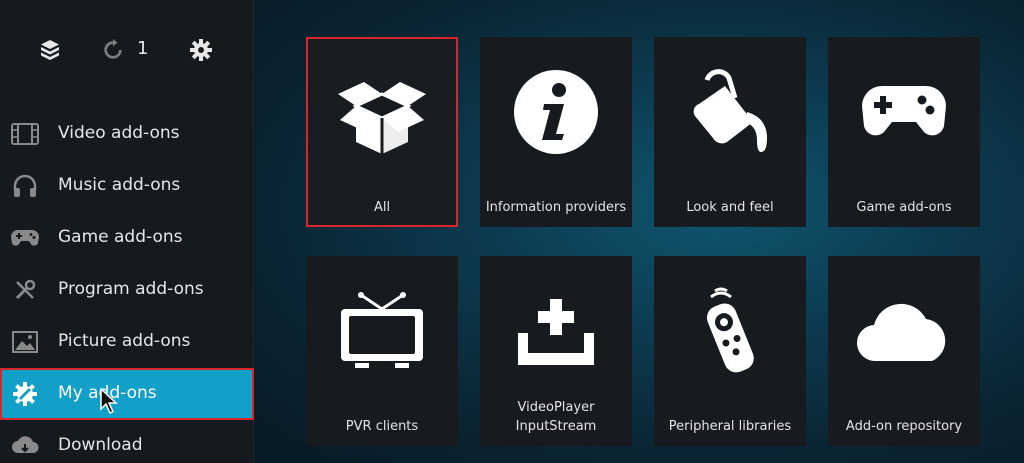 The image size is (1024, 463). I want to click on input-tray-icon, so click(556, 331).